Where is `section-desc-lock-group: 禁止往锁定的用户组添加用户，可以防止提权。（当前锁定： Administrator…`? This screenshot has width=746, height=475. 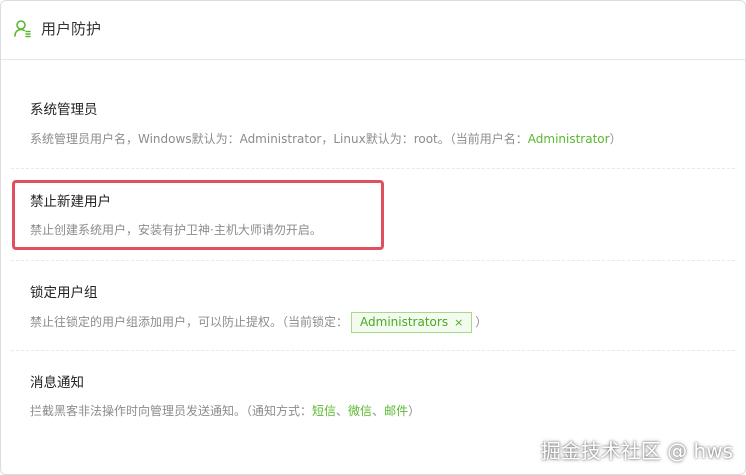
section-desc-lock-group: 禁止往锁定的用户组添加用户，可以防止提权。（当前锁定： Administrator… is located at coordinates (258, 322).